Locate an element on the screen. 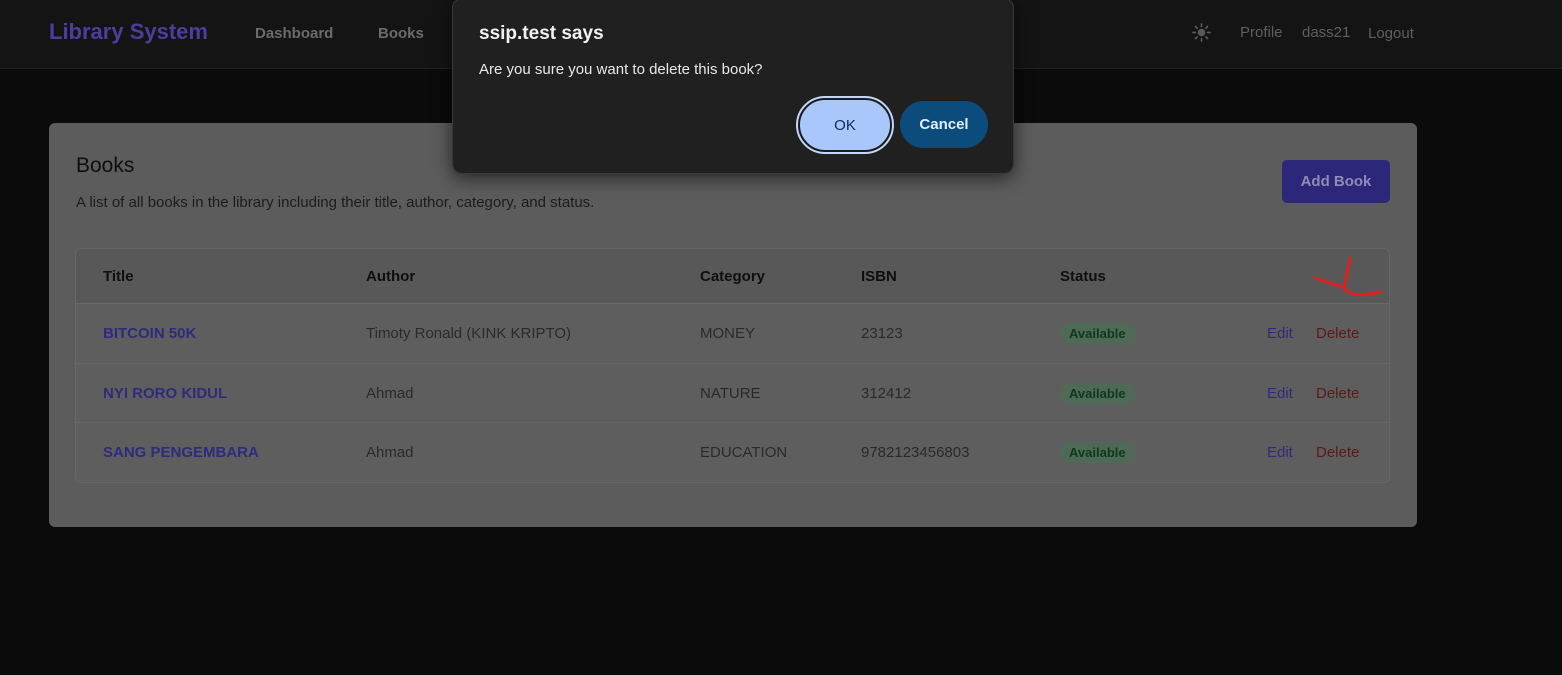 The height and width of the screenshot is (675, 1562). book-title-link: SANG PENGEMBARA is located at coordinates (181, 452).